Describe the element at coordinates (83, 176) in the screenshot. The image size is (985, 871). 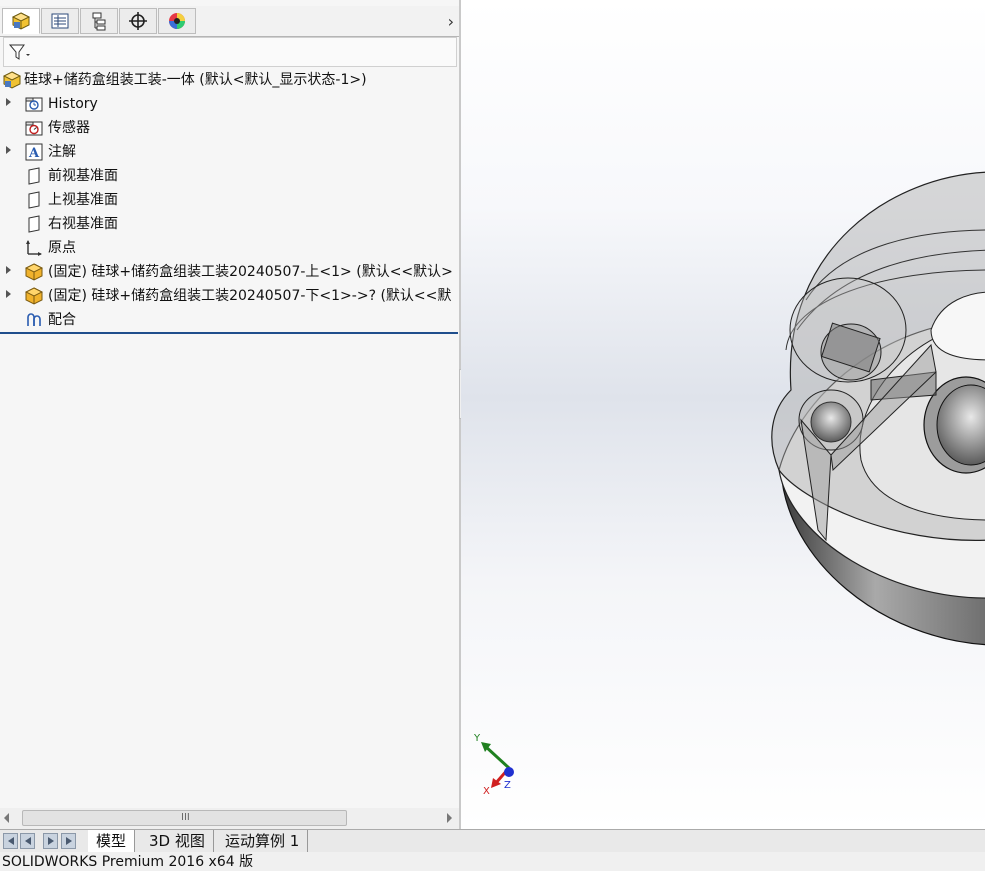
I see `tree-item-label: 前视基准面` at that location.